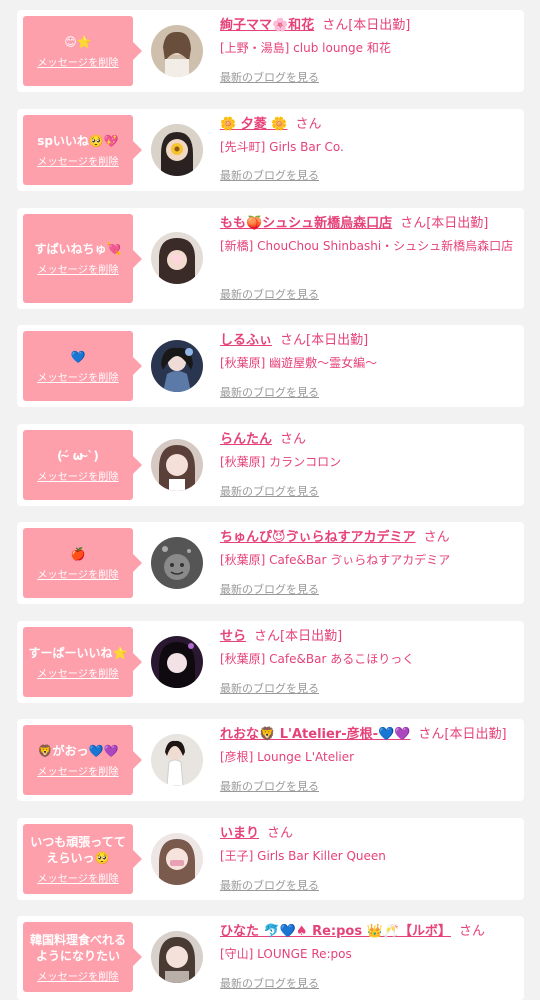 The height and width of the screenshot is (1000, 540). What do you see at coordinates (78, 750) in the screenshot?
I see `message-text: 🦁がおっ💙💜` at bounding box center [78, 750].